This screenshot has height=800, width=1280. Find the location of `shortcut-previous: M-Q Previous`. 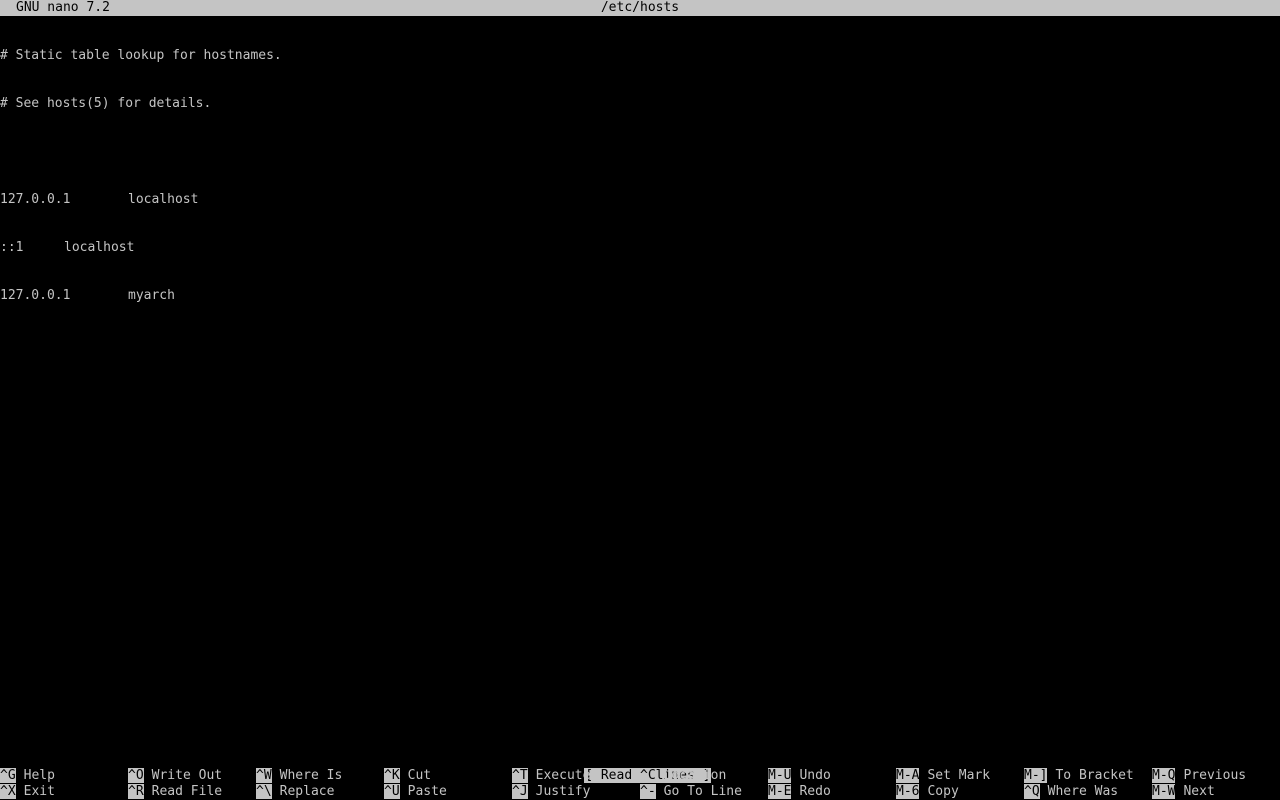

shortcut-previous: M-Q Previous is located at coordinates (1216, 776).